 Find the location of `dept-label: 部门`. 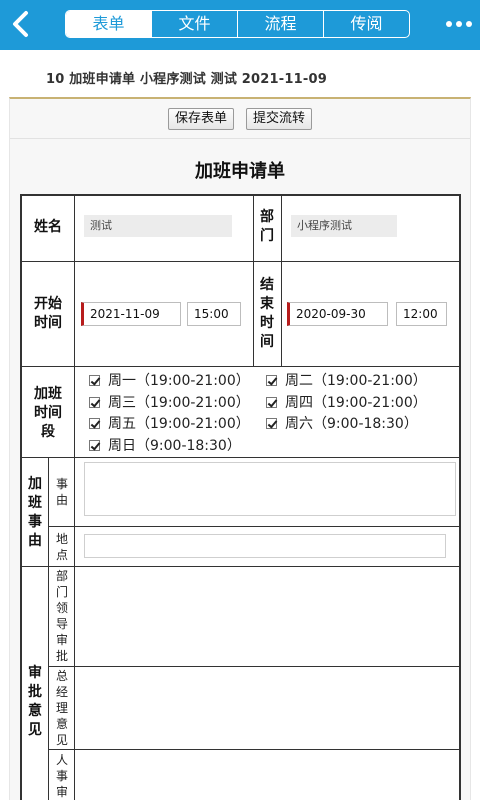

dept-label: 部门 is located at coordinates (267, 226).